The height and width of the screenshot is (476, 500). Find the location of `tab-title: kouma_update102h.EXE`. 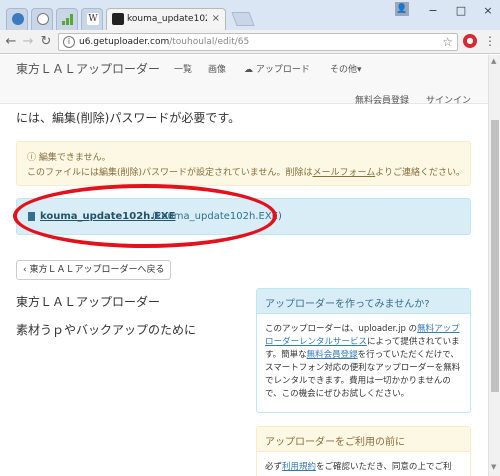

tab-title: kouma_update102h.EXE is located at coordinates (167, 19).